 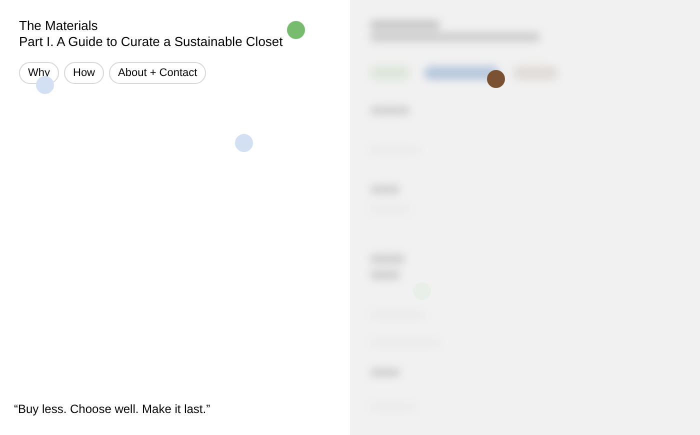 What do you see at coordinates (84, 73) in the screenshot?
I see `nav-link: How` at bounding box center [84, 73].